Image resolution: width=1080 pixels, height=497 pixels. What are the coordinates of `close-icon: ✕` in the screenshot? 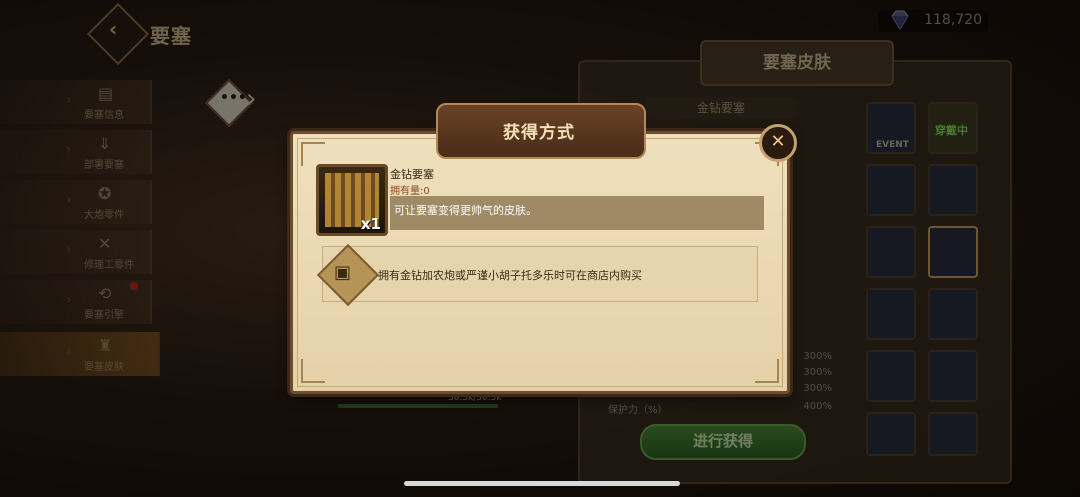 It's located at (778, 141).